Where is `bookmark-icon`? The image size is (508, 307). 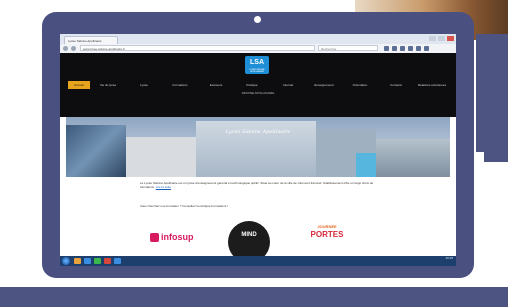
bookmark-icon is located at coordinates (386, 48).